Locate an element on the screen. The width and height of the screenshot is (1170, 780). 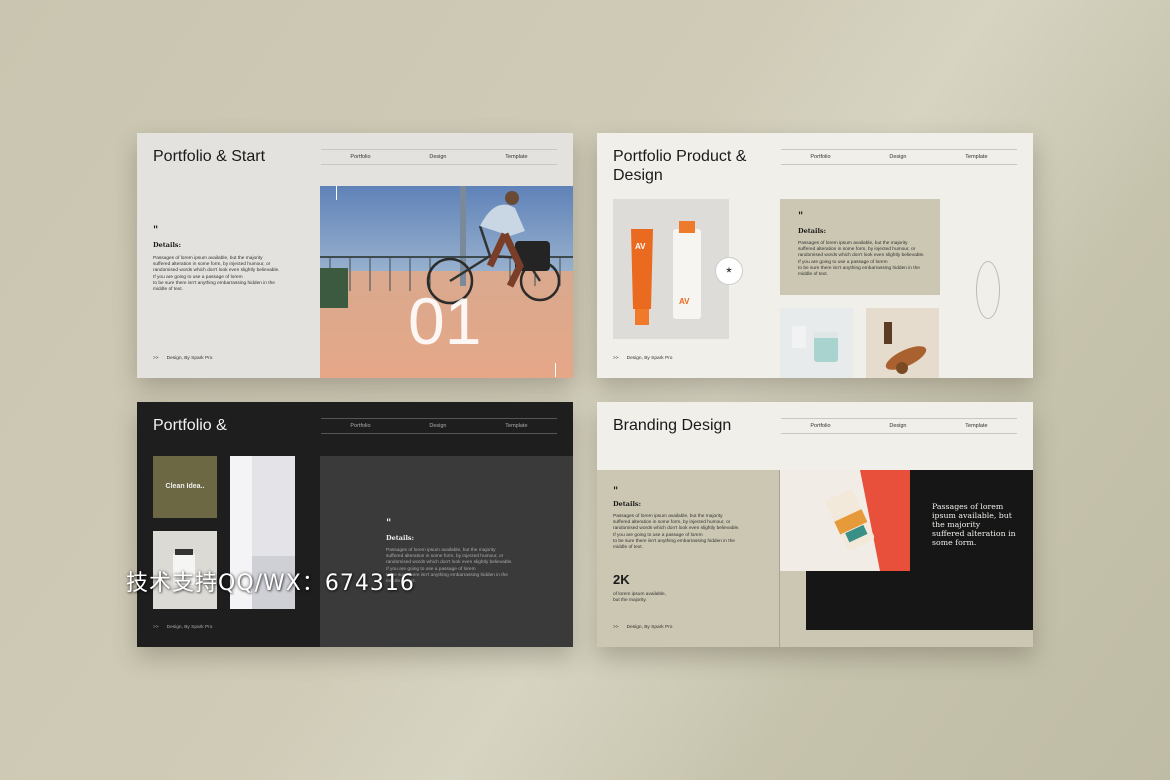
asterisk-badge: * is located at coordinates (729, 271).